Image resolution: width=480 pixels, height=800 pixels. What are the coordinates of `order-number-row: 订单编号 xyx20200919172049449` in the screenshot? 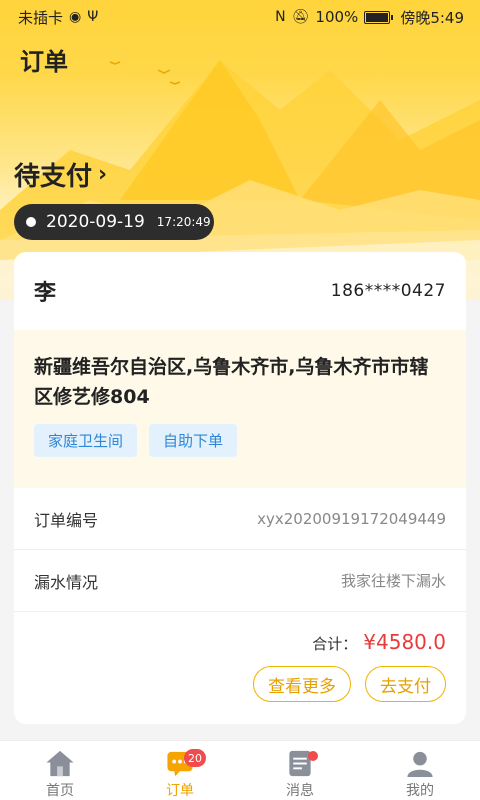 It's located at (240, 519).